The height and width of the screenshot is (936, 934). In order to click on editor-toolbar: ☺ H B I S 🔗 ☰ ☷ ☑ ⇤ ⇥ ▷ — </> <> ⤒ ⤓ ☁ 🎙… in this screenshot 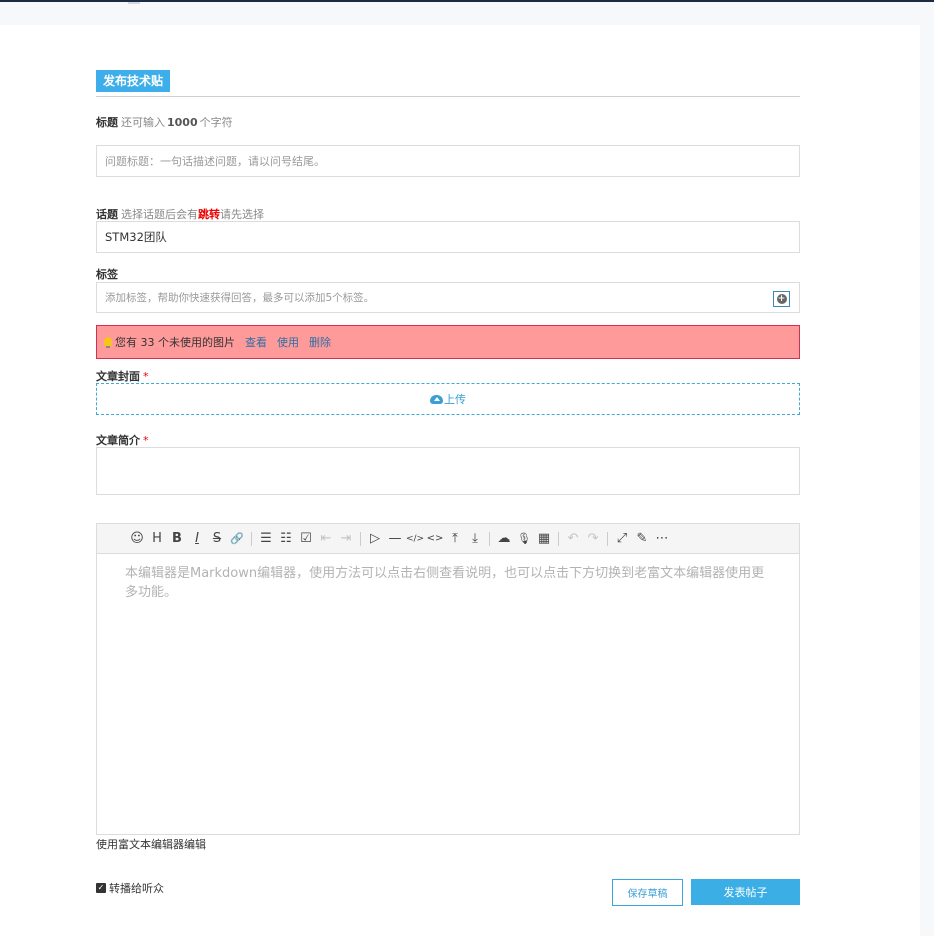, I will do `click(448, 539)`.